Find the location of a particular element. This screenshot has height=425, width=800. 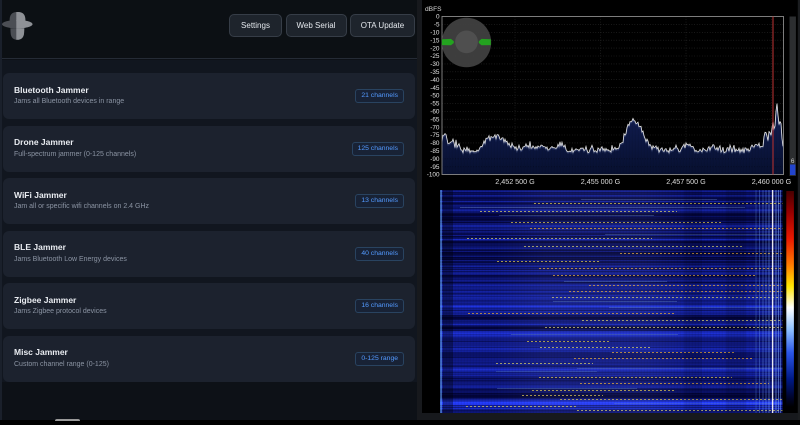

svg-text: -60 is located at coordinates (435, 112).